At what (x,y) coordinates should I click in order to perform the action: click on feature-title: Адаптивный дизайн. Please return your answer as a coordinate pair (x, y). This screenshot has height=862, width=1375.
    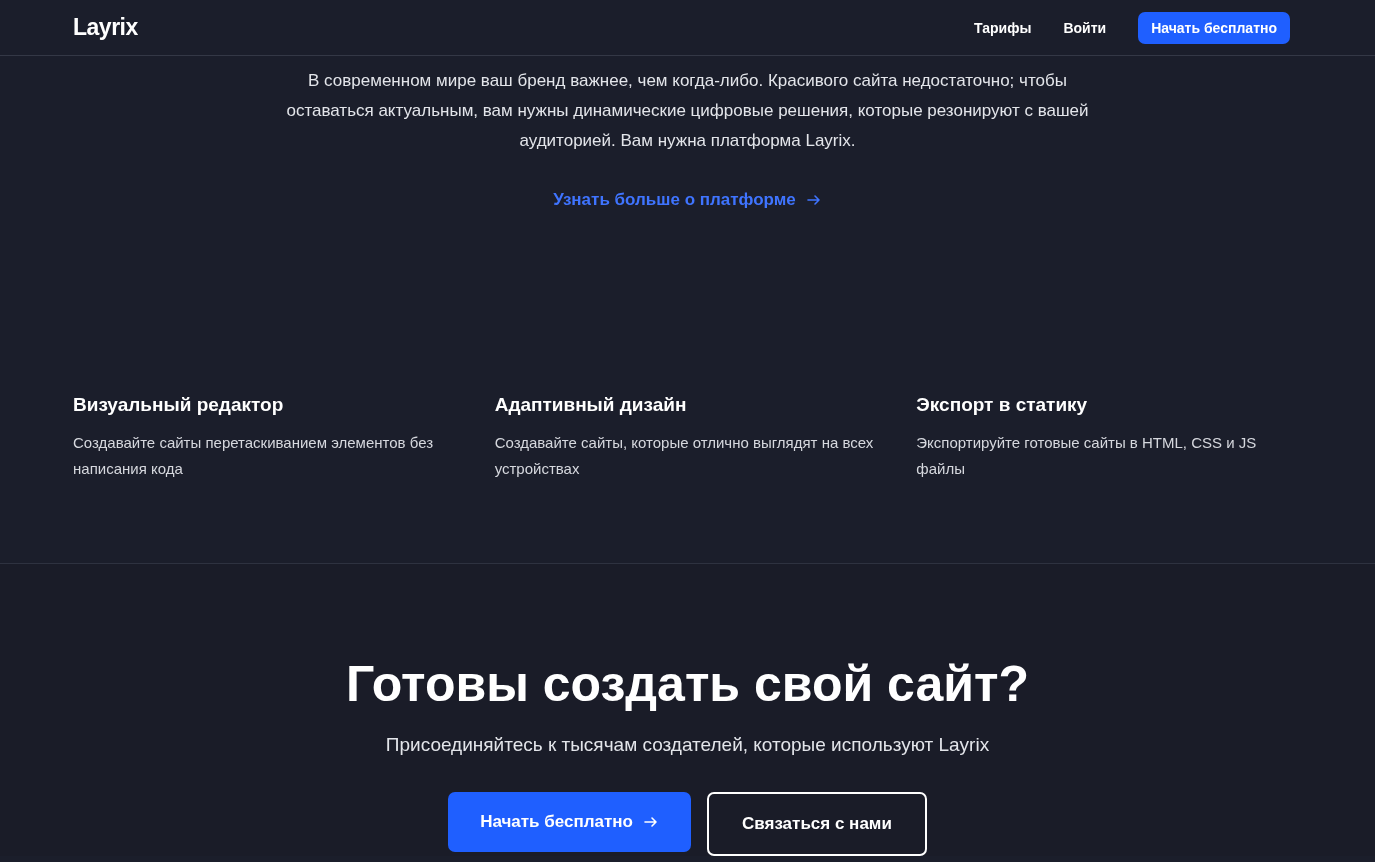
    Looking at the image, I should click on (591, 405).